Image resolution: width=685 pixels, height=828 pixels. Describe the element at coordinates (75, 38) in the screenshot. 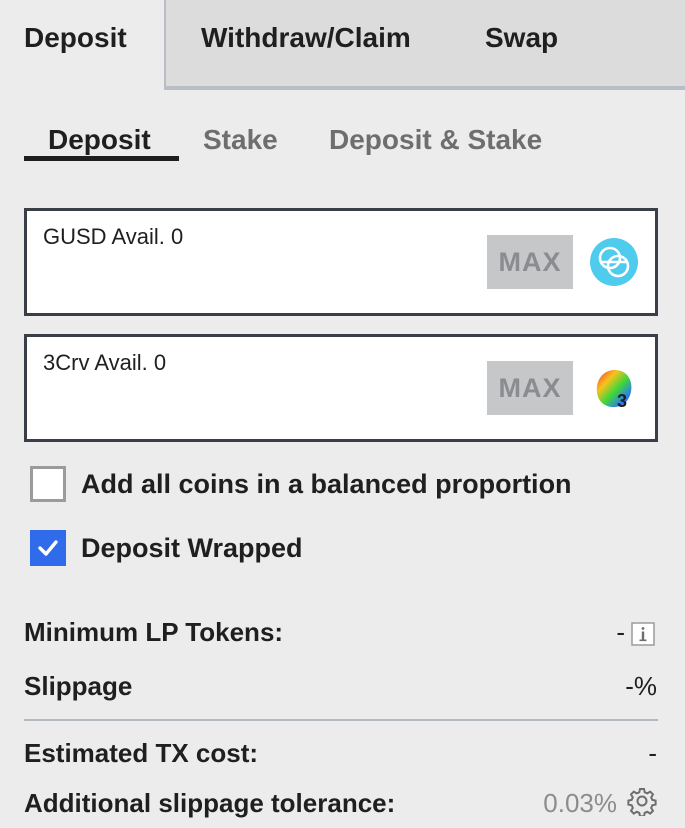

I see `tab-deposit: Deposit` at that location.